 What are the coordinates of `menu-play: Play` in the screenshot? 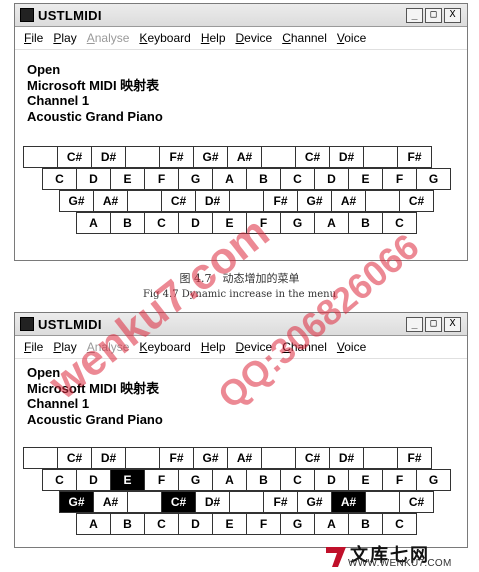 It's located at (64, 38).